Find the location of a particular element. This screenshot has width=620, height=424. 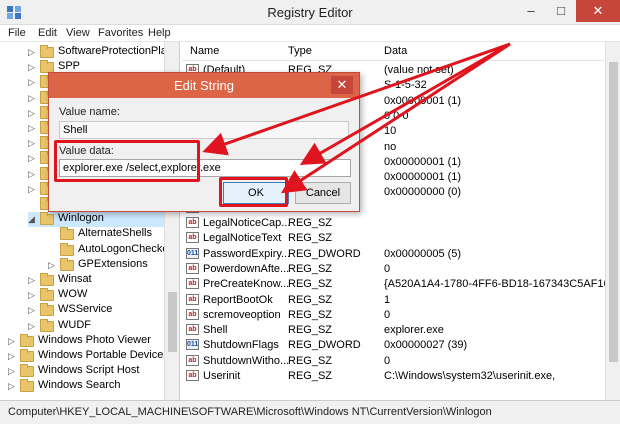

value-row: ab LegalNoticeText REG_SZ is located at coordinates (394, 239).